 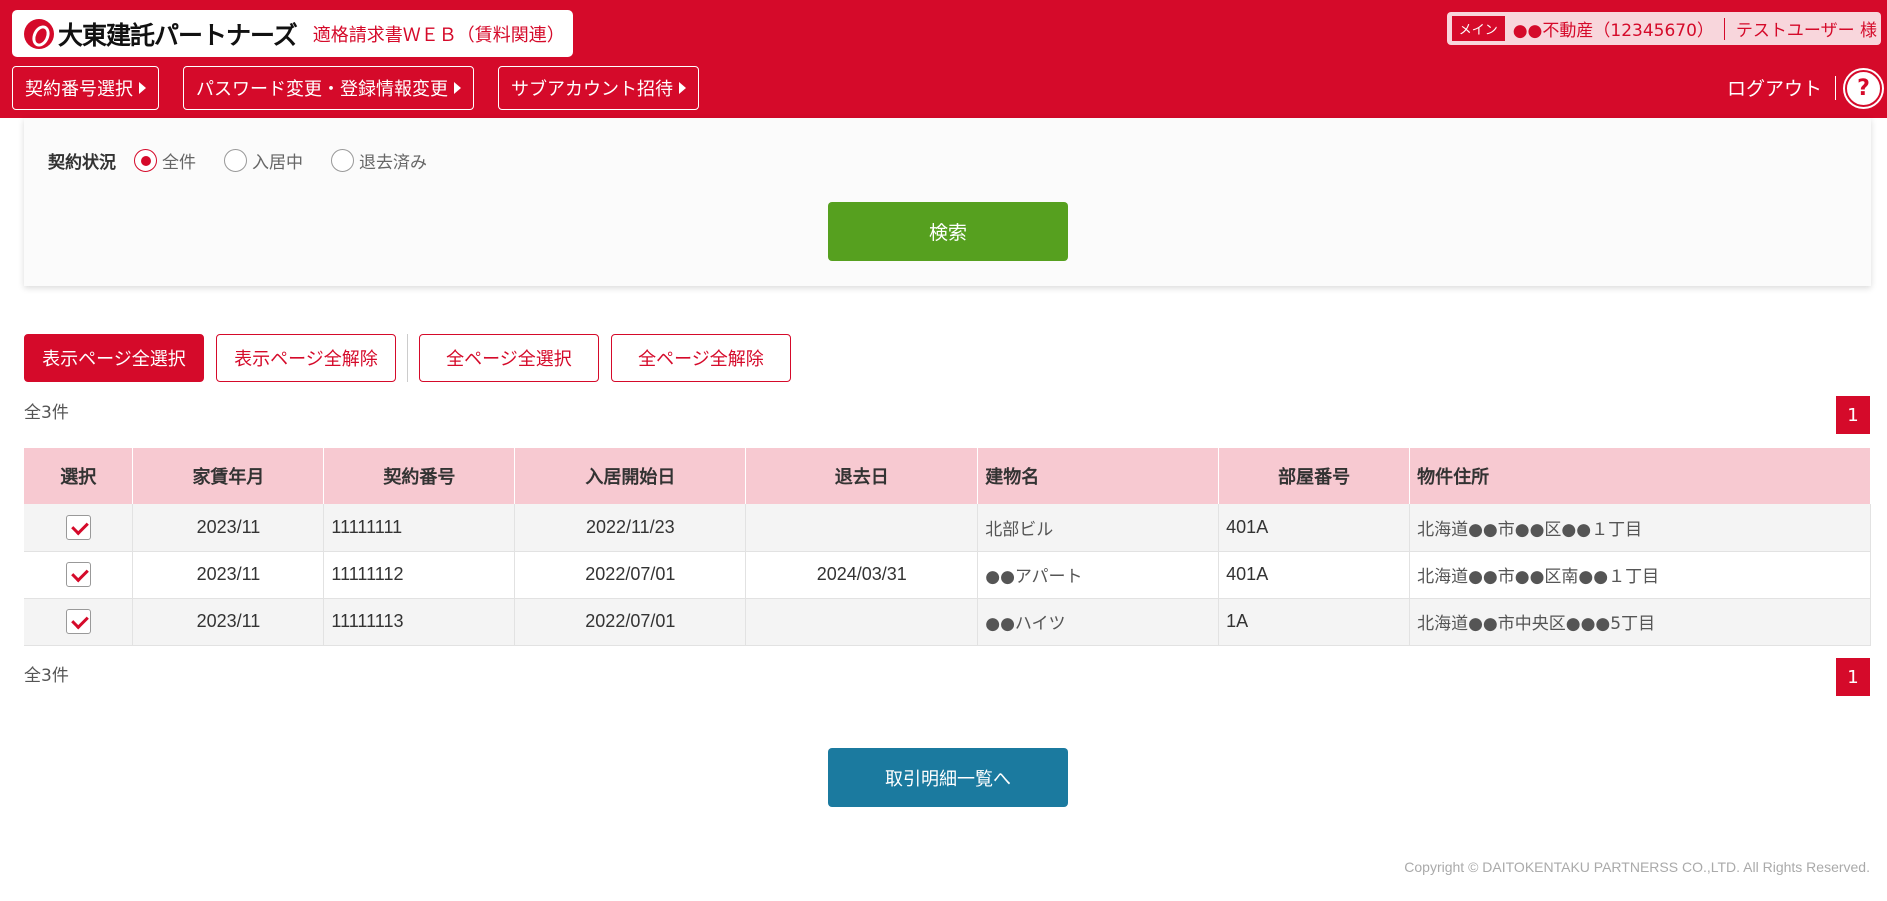 What do you see at coordinates (1098, 575) in the screenshot?
I see `building-name-cell: ●●アパート` at bounding box center [1098, 575].